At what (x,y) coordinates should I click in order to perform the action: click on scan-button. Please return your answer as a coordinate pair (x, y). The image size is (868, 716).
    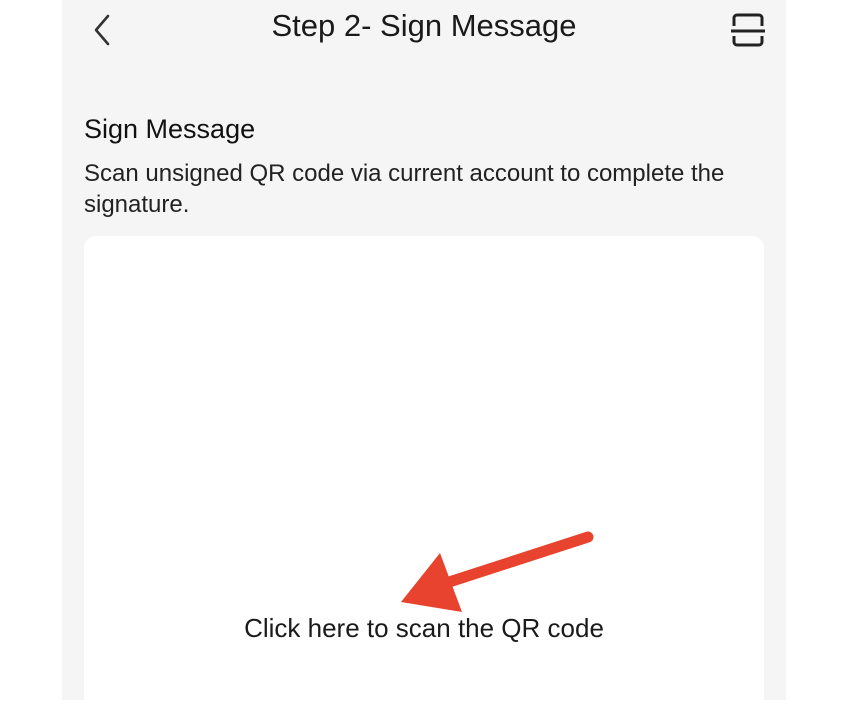
    Looking at the image, I should click on (748, 30).